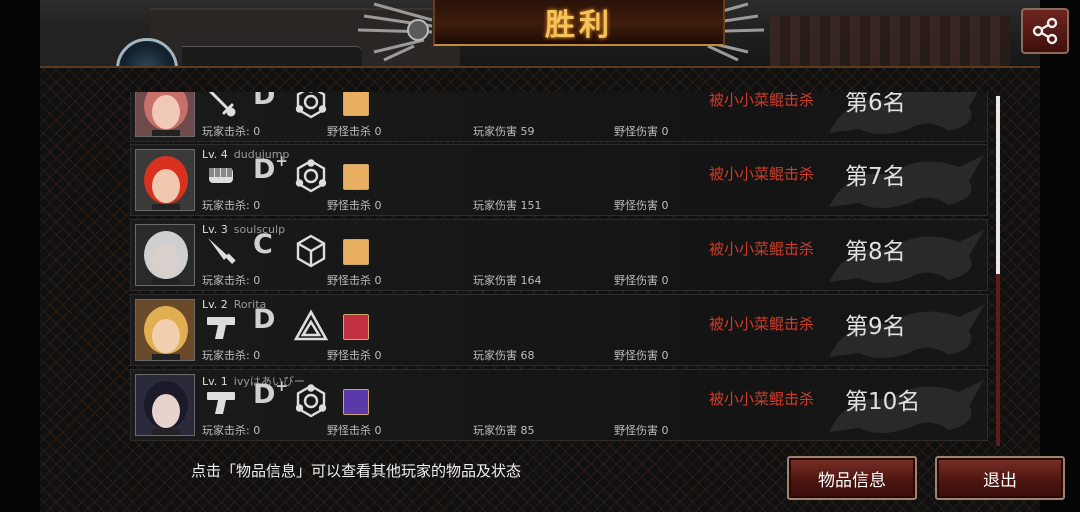 This screenshot has width=1080, height=512. I want to click on page-title: 胜利, so click(579, 25).